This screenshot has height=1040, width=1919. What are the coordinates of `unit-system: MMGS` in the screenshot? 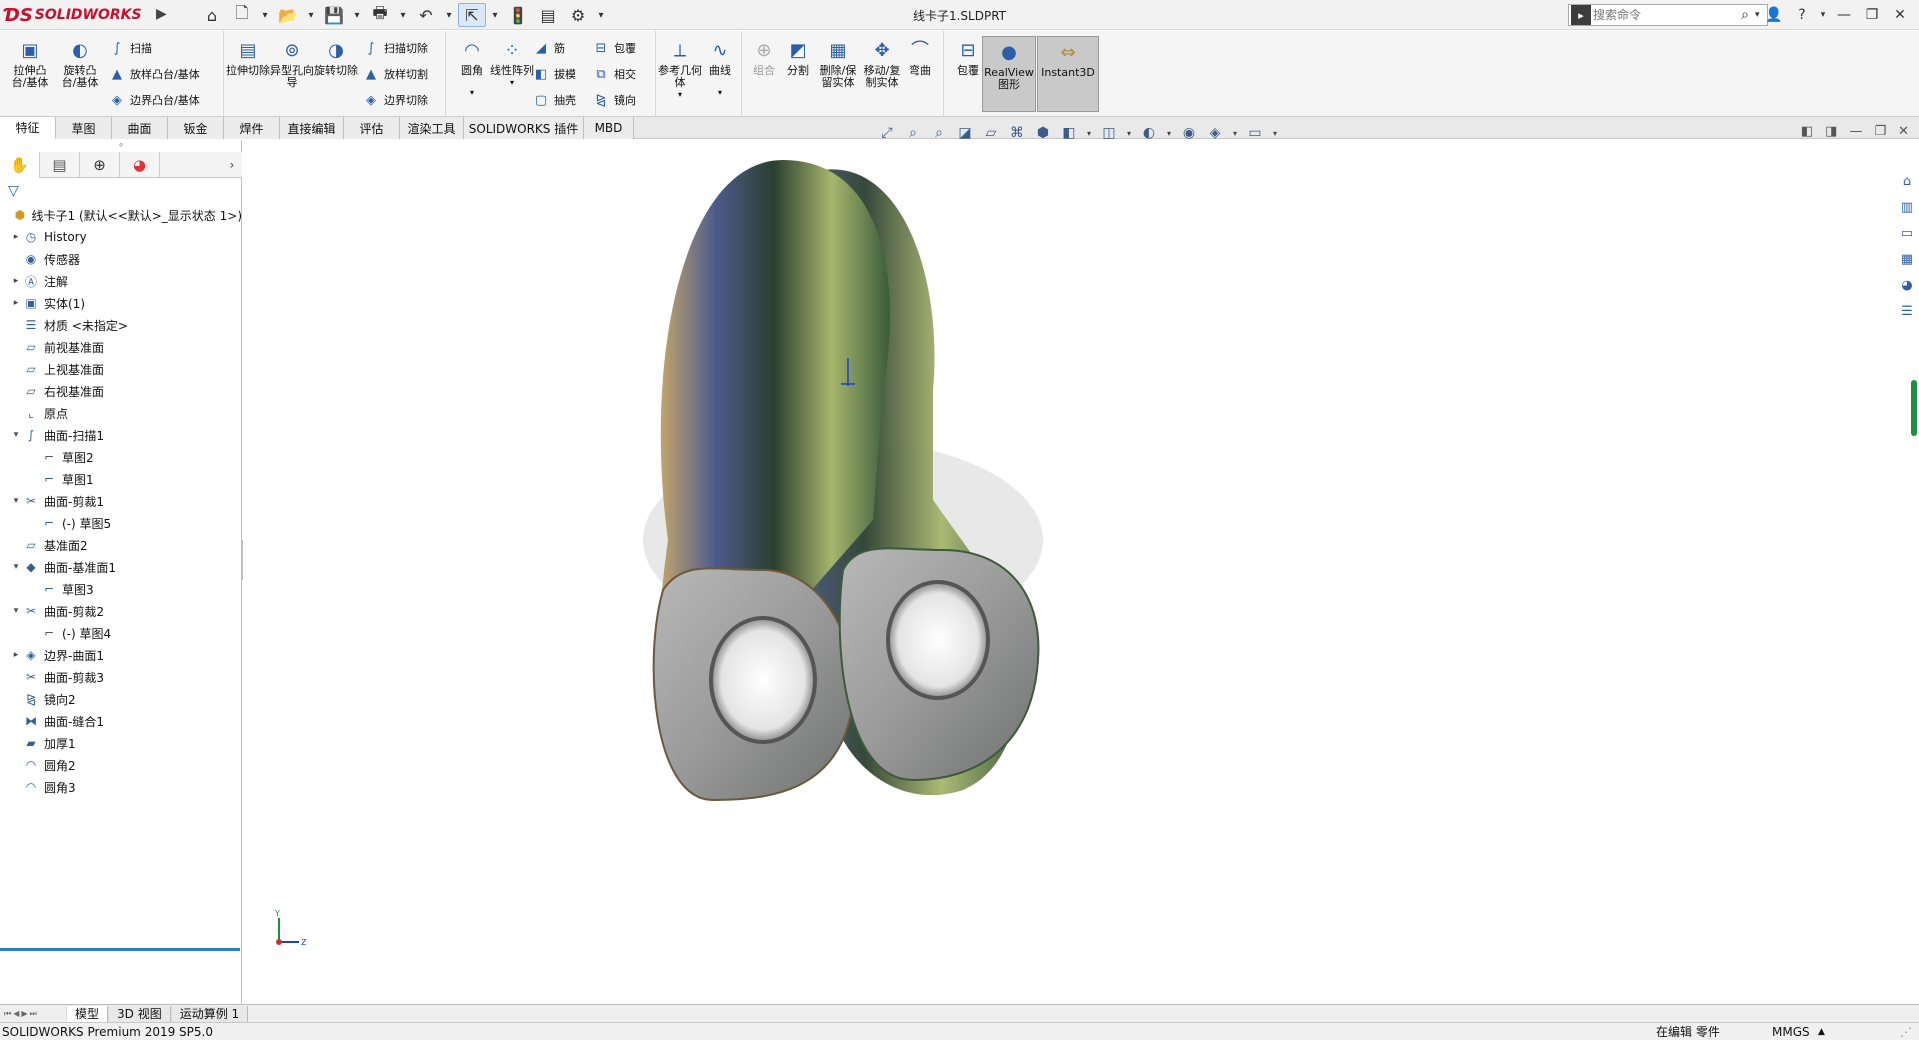 It's located at (1791, 1032).